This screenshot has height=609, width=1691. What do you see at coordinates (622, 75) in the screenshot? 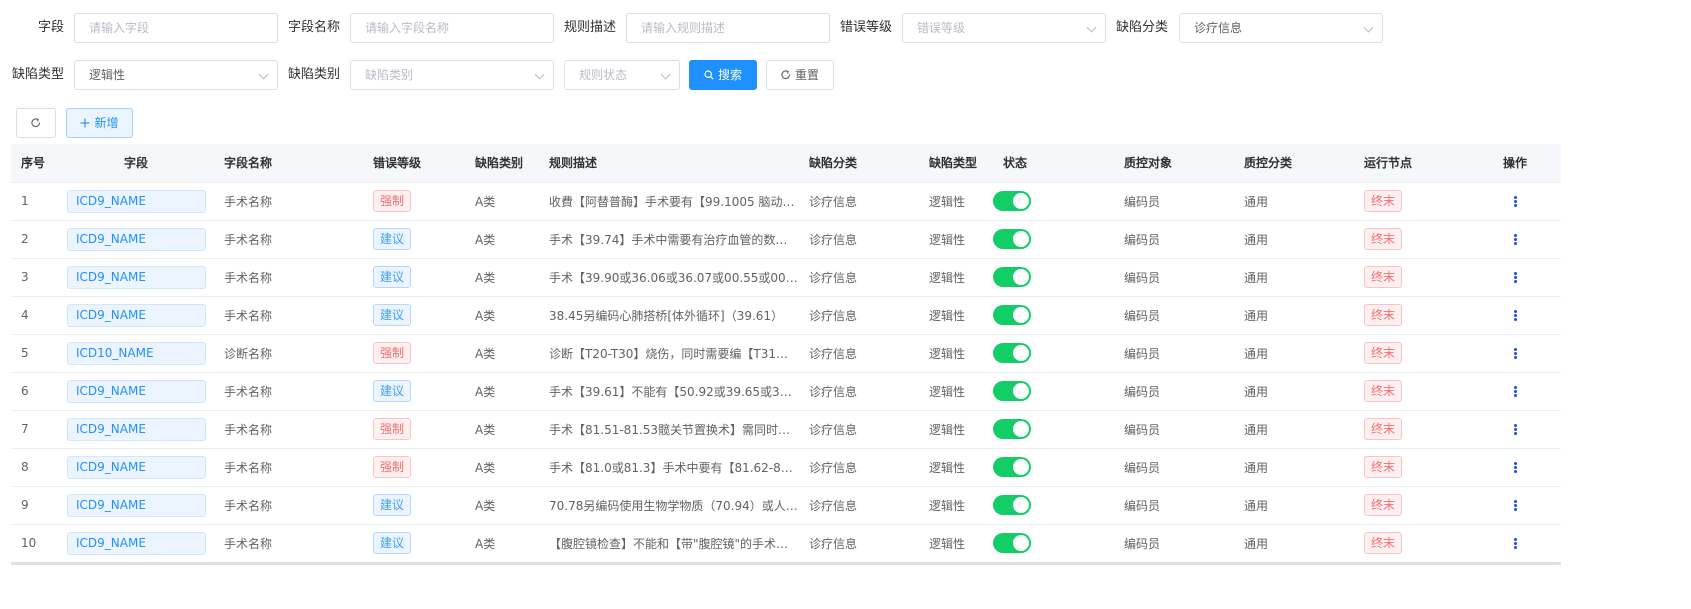
I see `rule-status-select: 规则状态` at bounding box center [622, 75].